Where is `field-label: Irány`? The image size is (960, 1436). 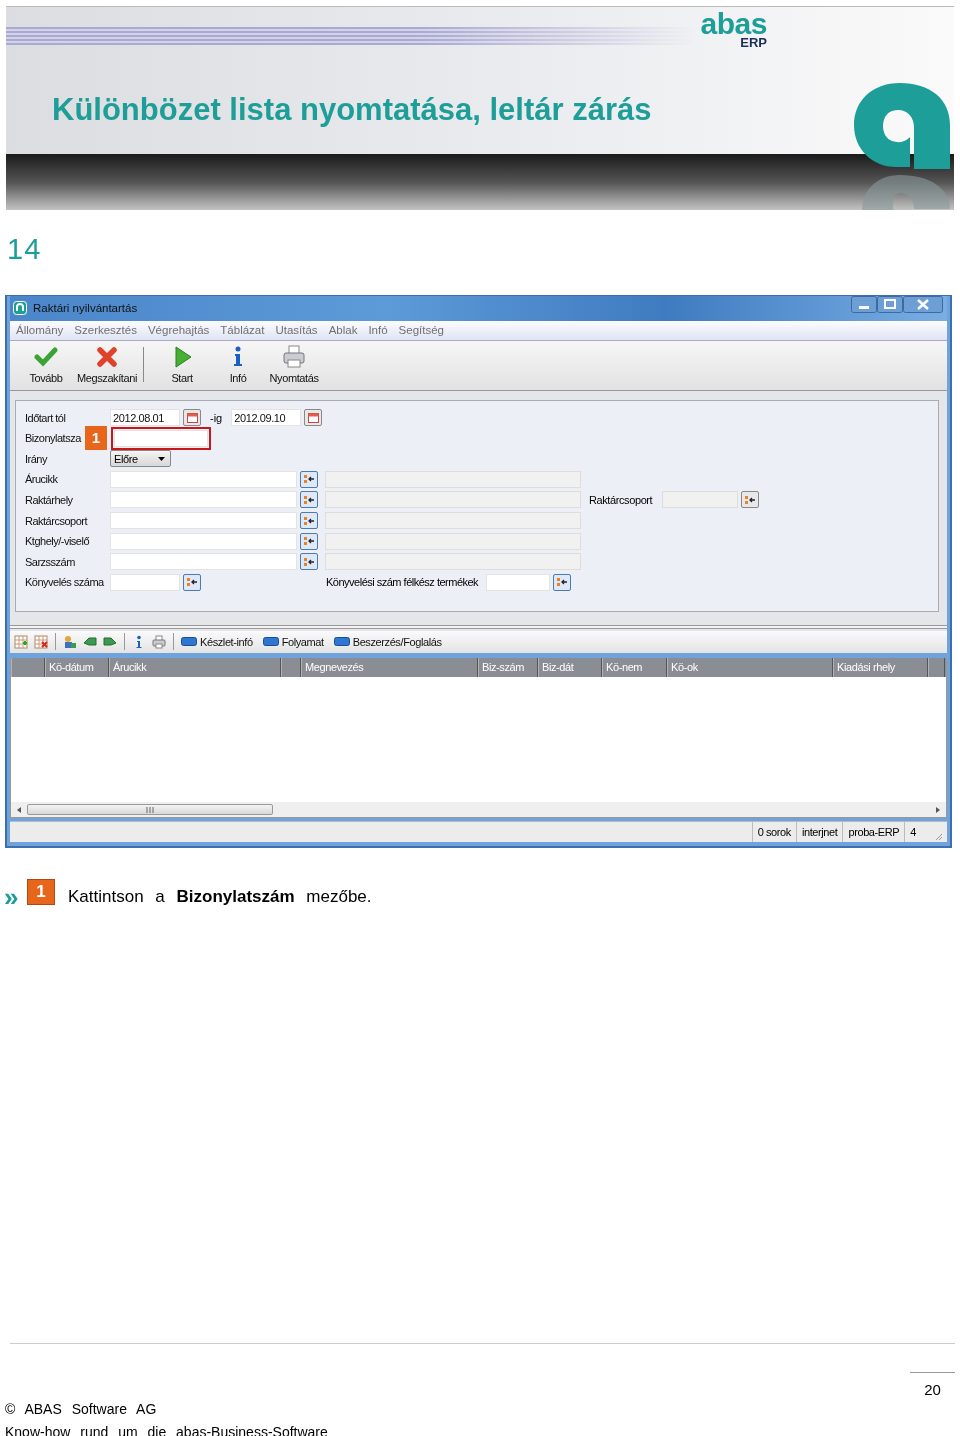 field-label: Irány is located at coordinates (36, 458).